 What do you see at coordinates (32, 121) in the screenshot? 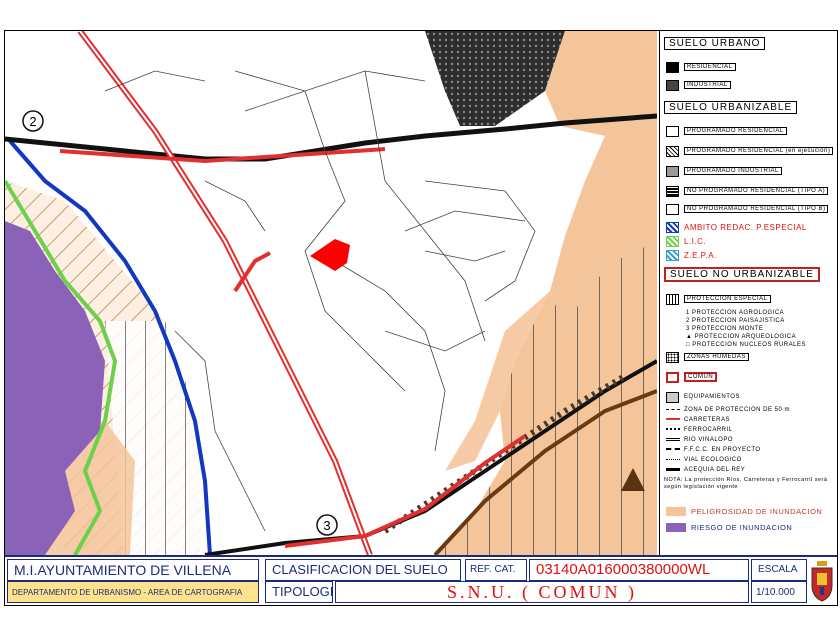
I see `marker-2-label: 2` at bounding box center [32, 121].